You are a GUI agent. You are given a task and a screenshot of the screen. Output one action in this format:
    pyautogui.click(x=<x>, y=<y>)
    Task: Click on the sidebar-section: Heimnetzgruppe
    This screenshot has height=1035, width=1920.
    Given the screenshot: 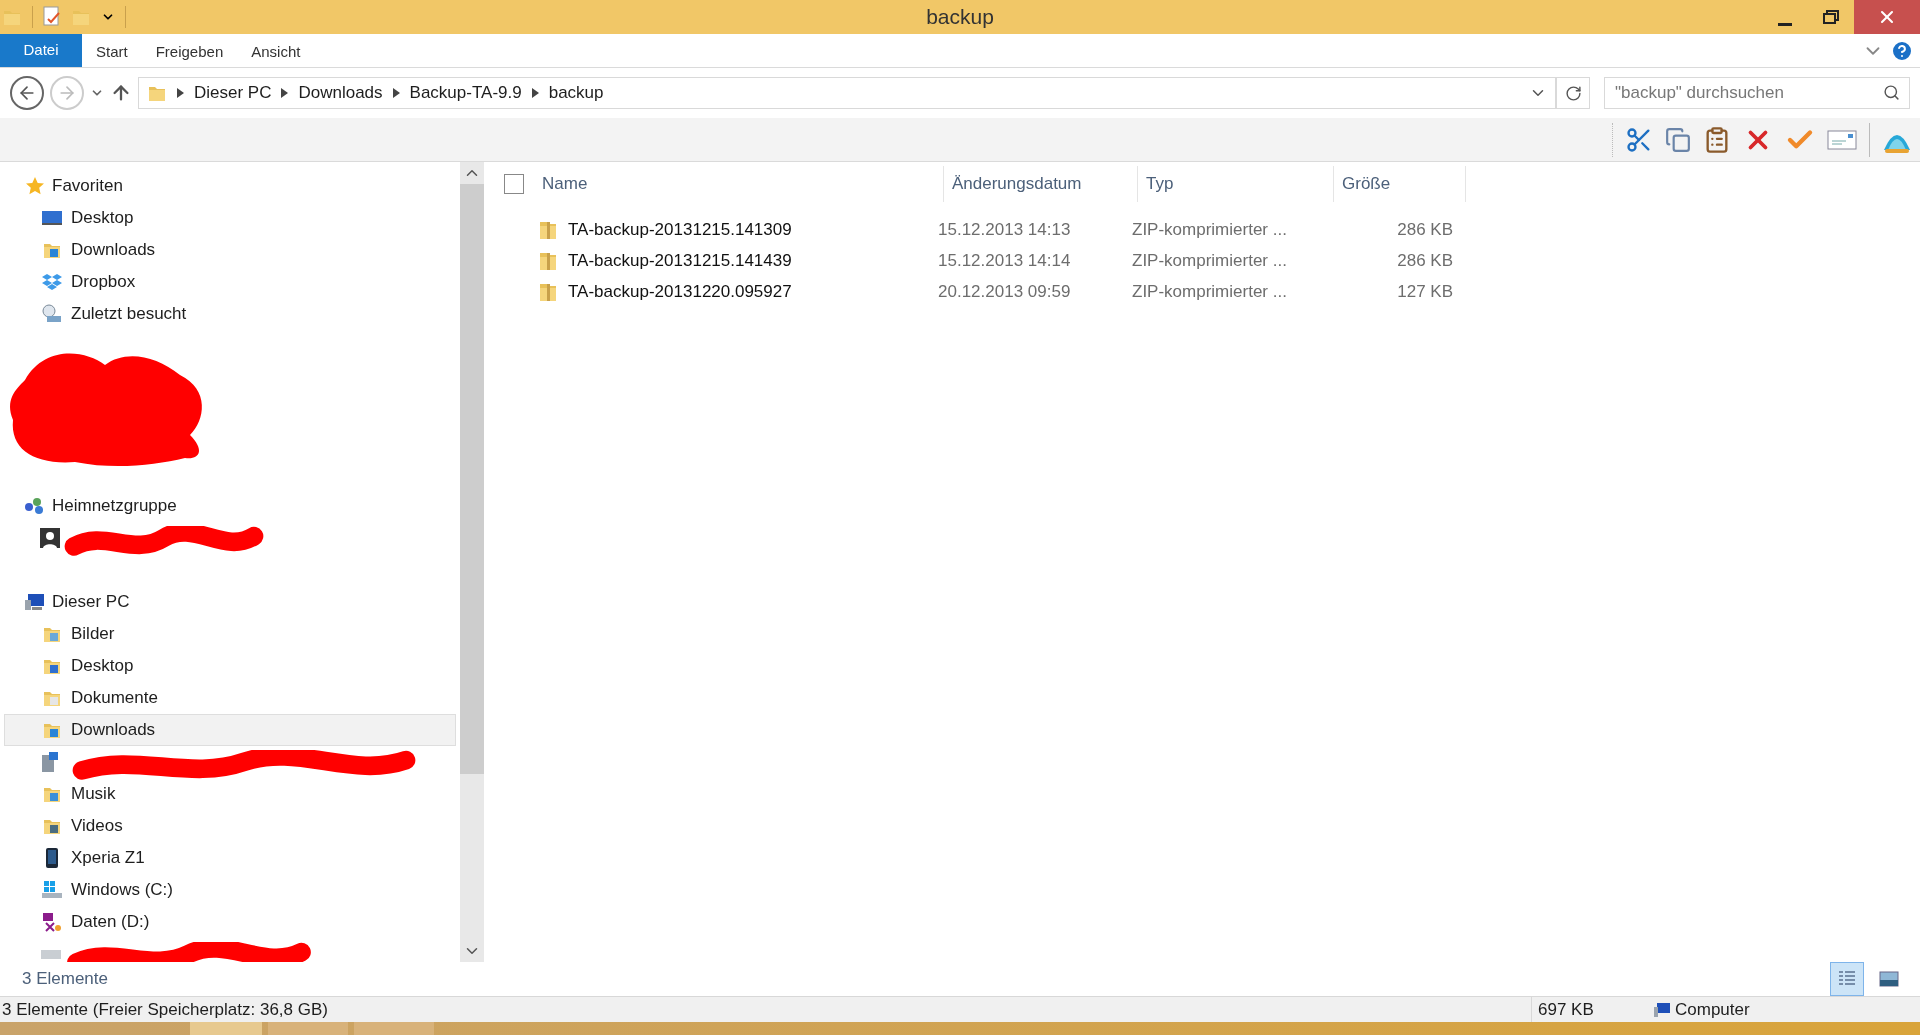 What is the action you would take?
    pyautogui.click(x=230, y=506)
    